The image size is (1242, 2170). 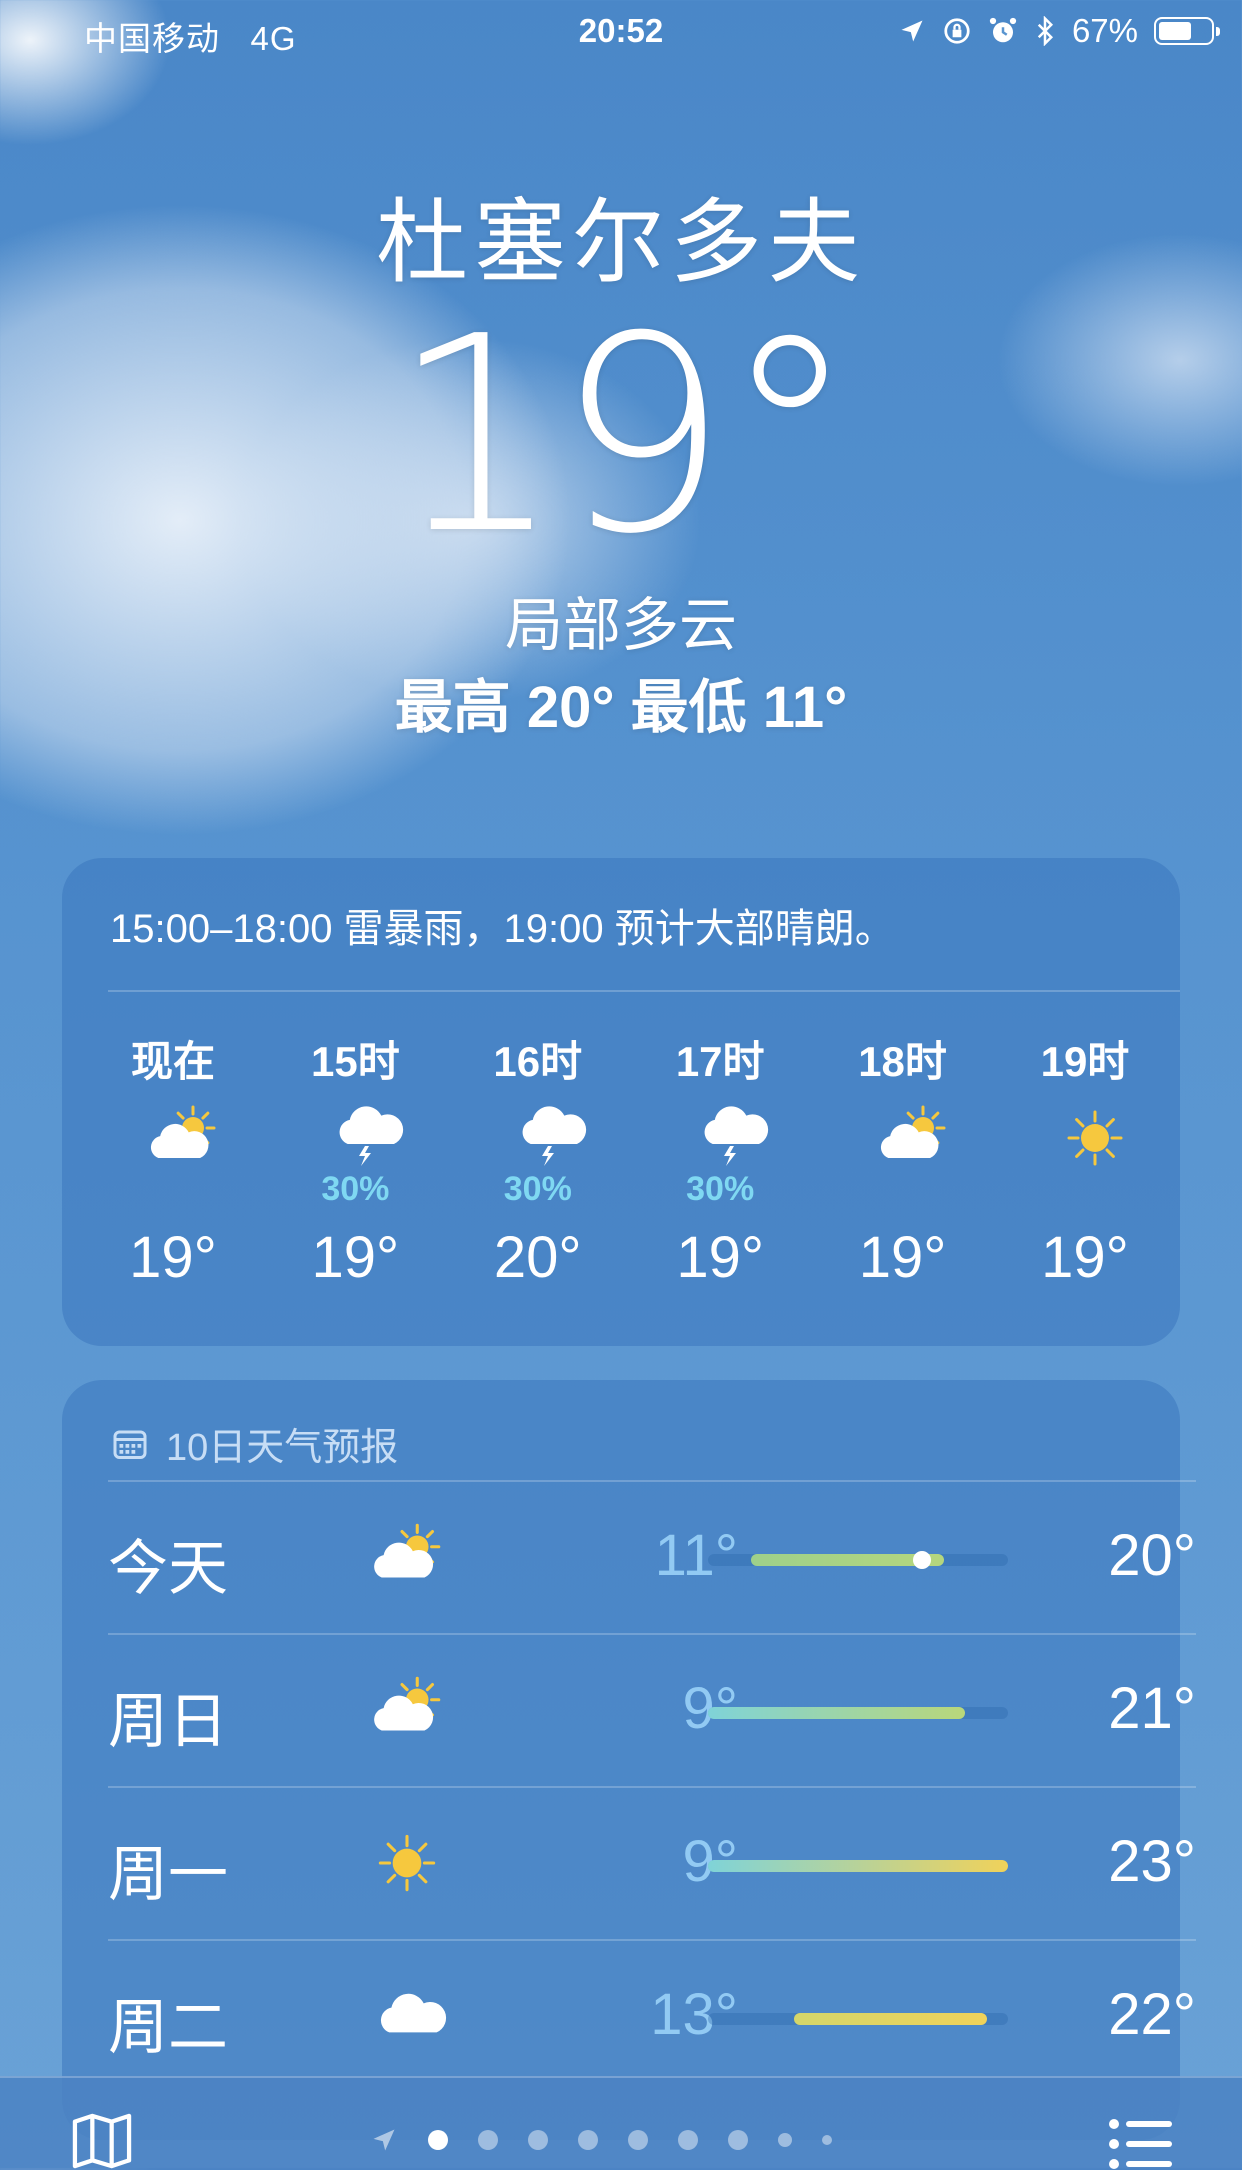 What do you see at coordinates (652, 2015) in the screenshot?
I see `forecast-row: 周二 13° 22°` at bounding box center [652, 2015].